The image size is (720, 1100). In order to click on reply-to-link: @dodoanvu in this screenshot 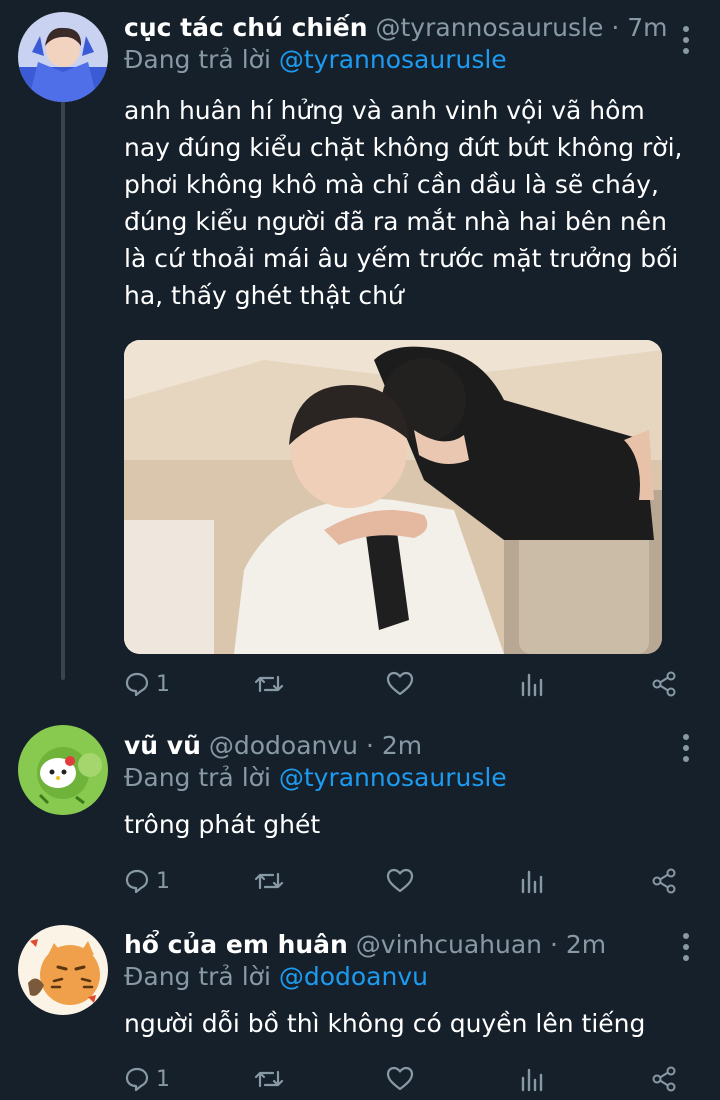, I will do `click(353, 976)`.